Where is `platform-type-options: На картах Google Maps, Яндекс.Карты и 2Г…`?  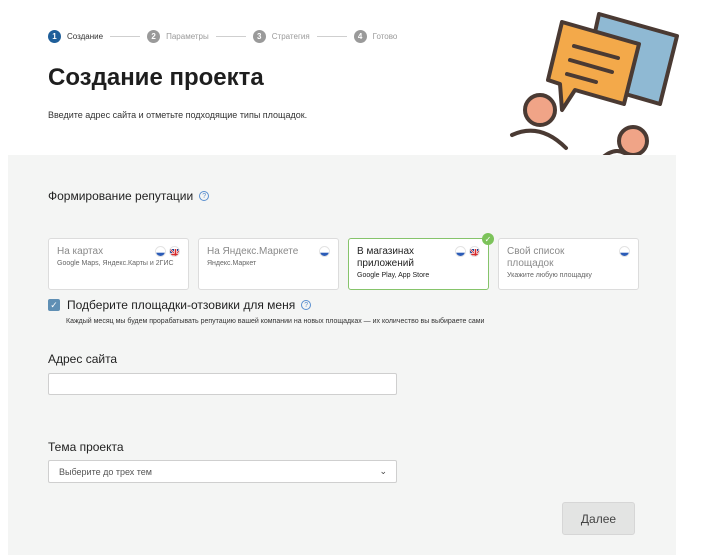 platform-type-options: На картах Google Maps, Яндекс.Карты и 2Г… is located at coordinates (343, 261).